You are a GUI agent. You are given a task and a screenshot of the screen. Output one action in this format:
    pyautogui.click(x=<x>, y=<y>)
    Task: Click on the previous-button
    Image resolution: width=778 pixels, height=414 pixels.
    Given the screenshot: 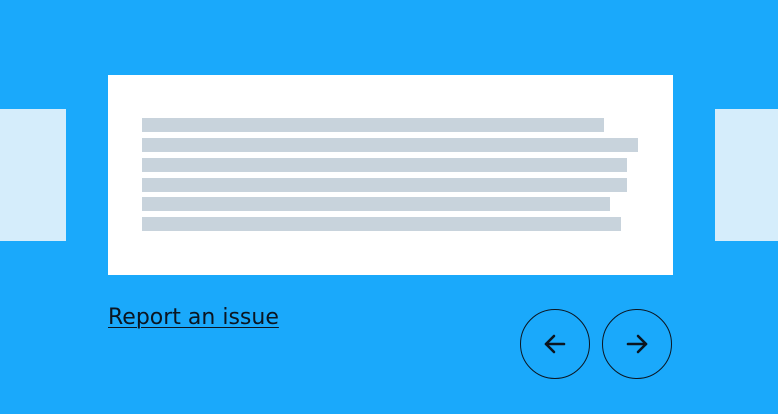 What is the action you would take?
    pyautogui.click(x=555, y=344)
    